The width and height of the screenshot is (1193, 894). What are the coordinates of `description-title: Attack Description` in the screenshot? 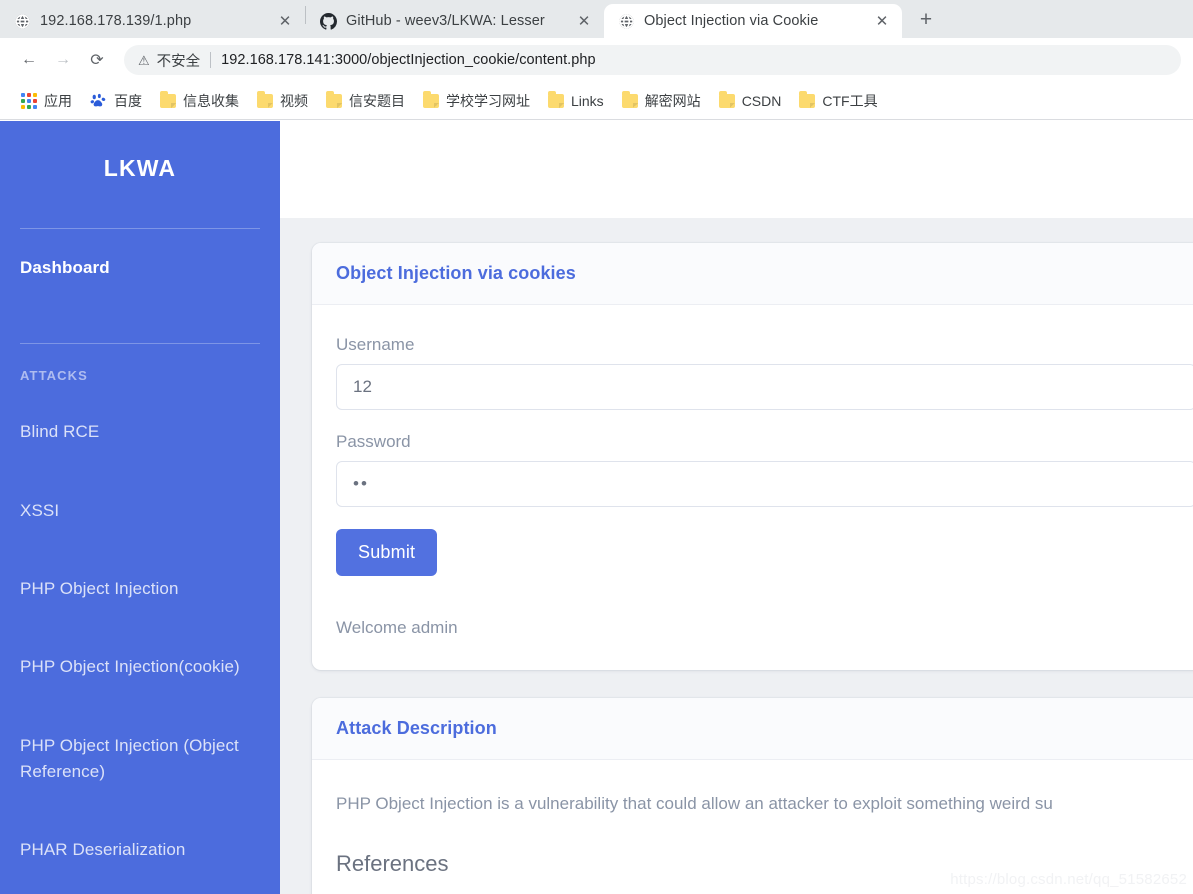 It's located at (416, 728).